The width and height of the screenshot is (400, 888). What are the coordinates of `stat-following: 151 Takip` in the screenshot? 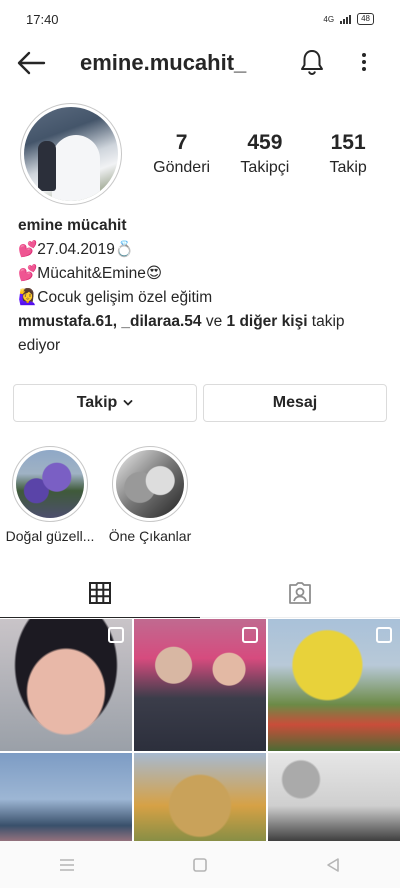 It's located at (348, 155).